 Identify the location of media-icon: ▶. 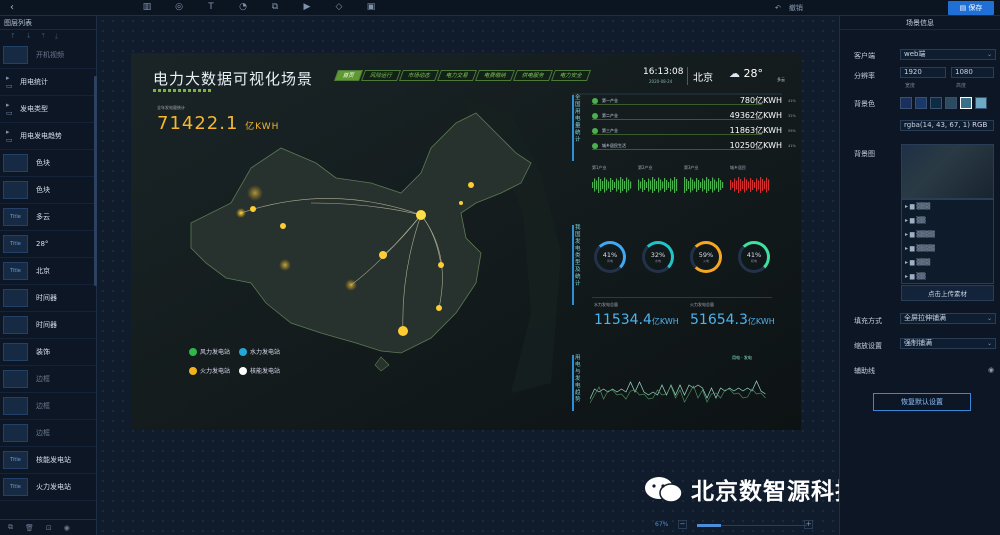
(307, 7).